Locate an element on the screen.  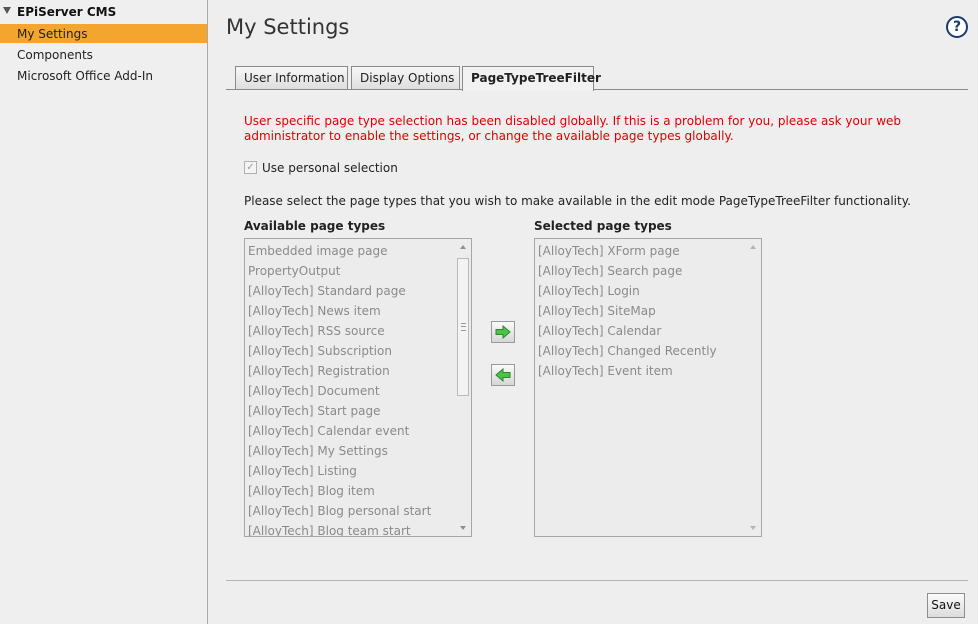
add-page-type-button is located at coordinates (503, 332).